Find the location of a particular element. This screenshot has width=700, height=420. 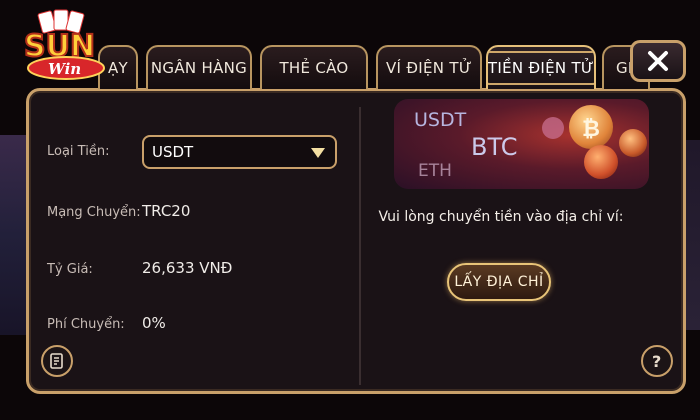

tab-label: NGÂN HÀNG is located at coordinates (199, 68).